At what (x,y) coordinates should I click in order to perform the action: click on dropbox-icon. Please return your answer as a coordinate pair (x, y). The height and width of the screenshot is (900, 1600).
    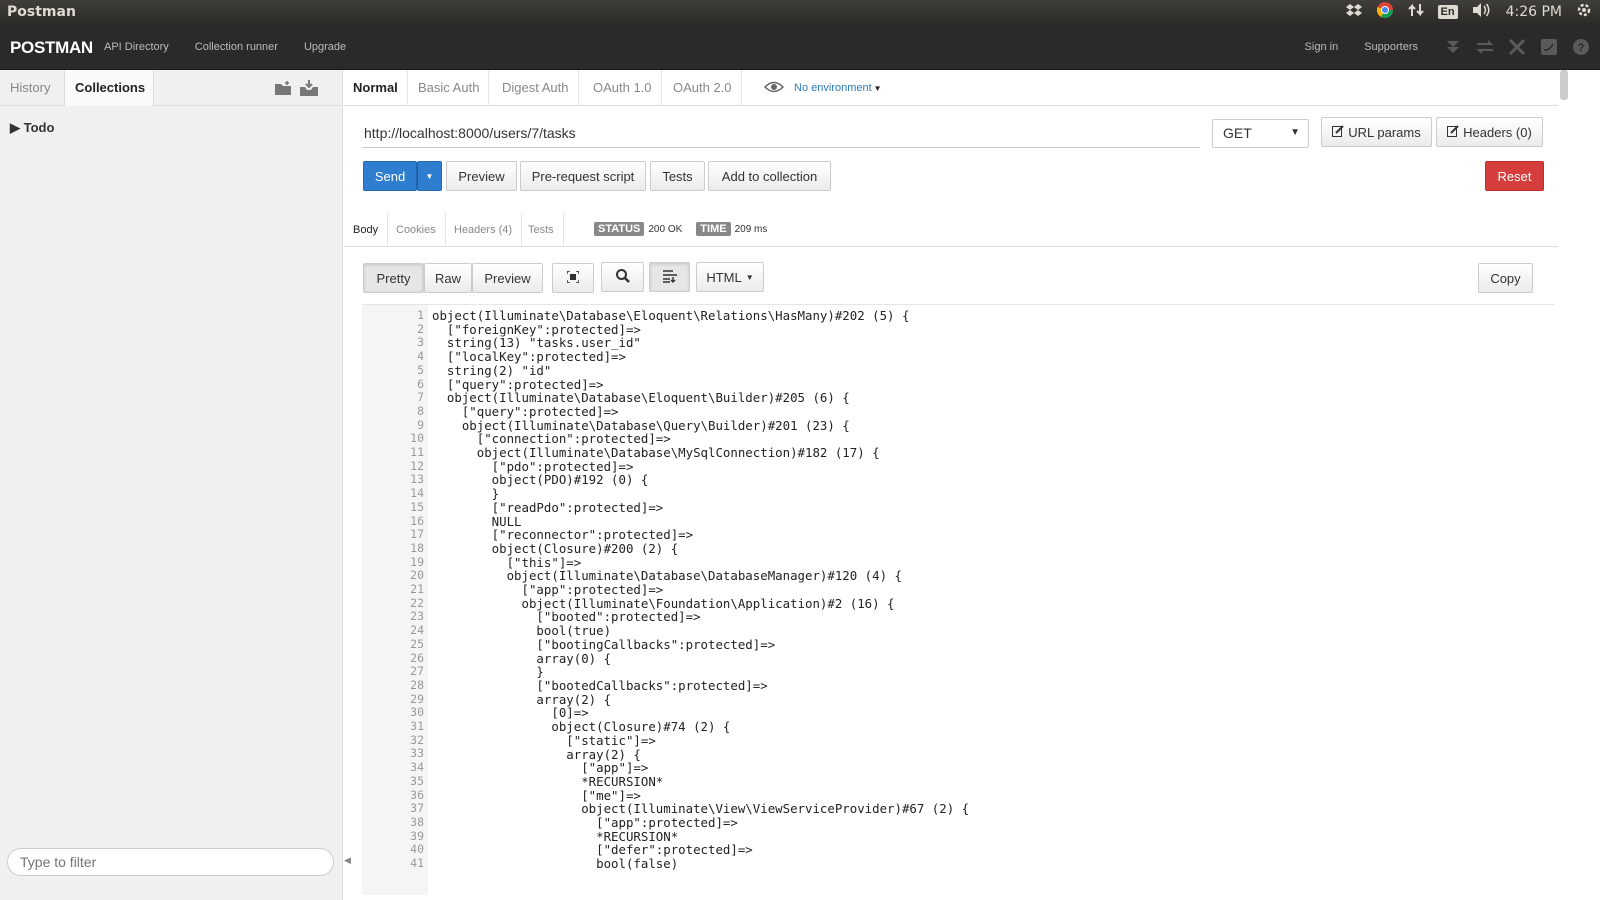
    Looking at the image, I should click on (1353, 12).